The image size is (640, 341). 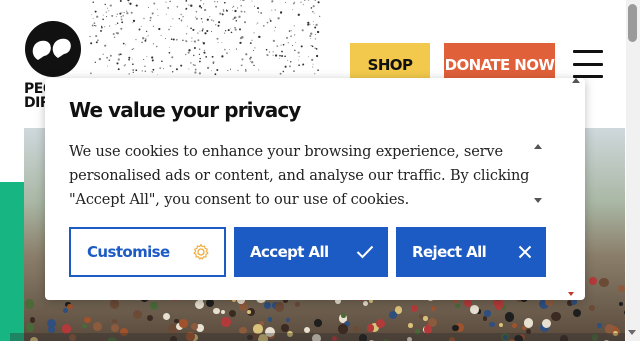 I want to click on page-scrollbar-thumb, so click(x=632, y=23).